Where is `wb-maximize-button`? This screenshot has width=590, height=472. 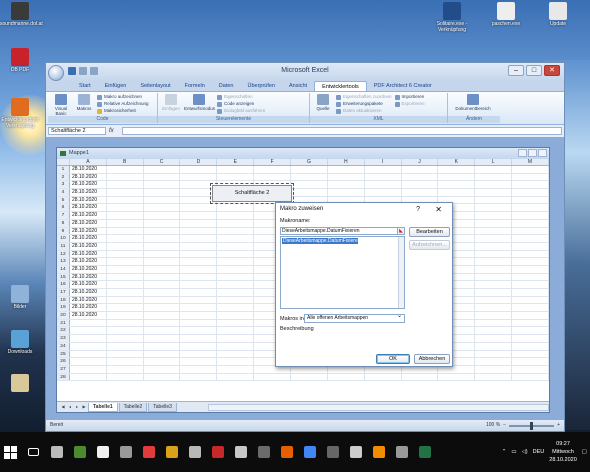
wb-maximize-button is located at coordinates (532, 153).